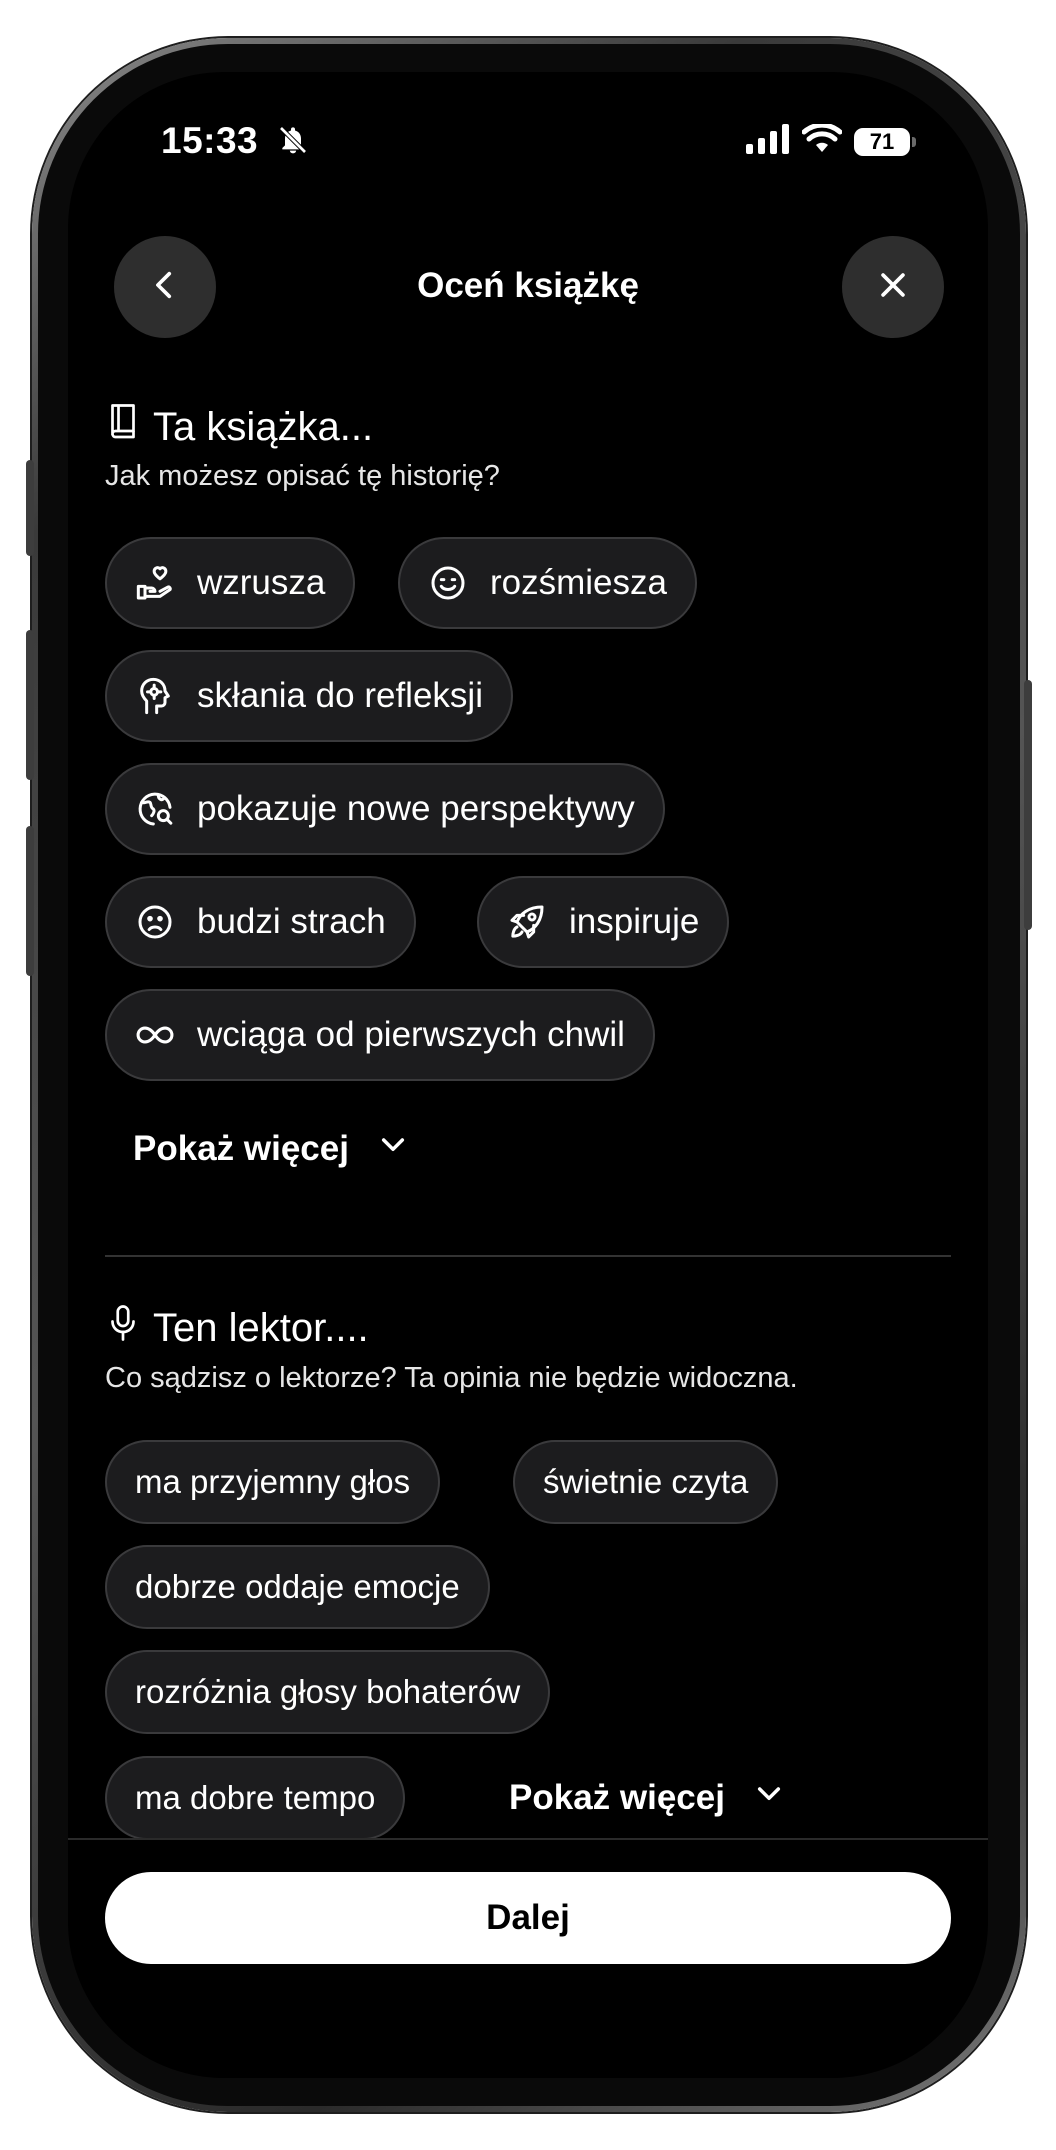 The image size is (1056, 2150). Describe the element at coordinates (528, 1839) in the screenshot. I see `footer-divider` at that location.